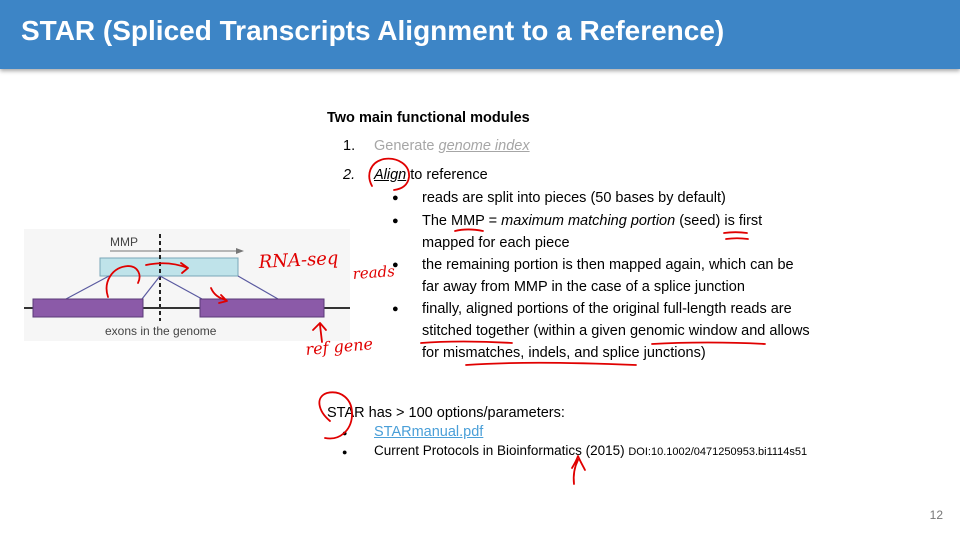 The width and height of the screenshot is (960, 540). I want to click on genome-index-link: genome index, so click(484, 146).